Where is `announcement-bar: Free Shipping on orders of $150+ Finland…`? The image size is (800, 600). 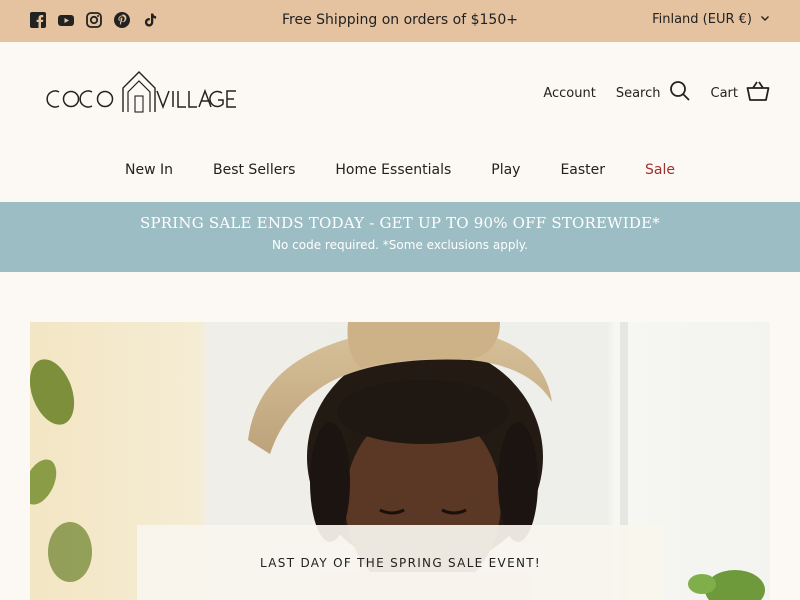
announcement-bar: Free Shipping on orders of $150+ Finland… is located at coordinates (400, 21).